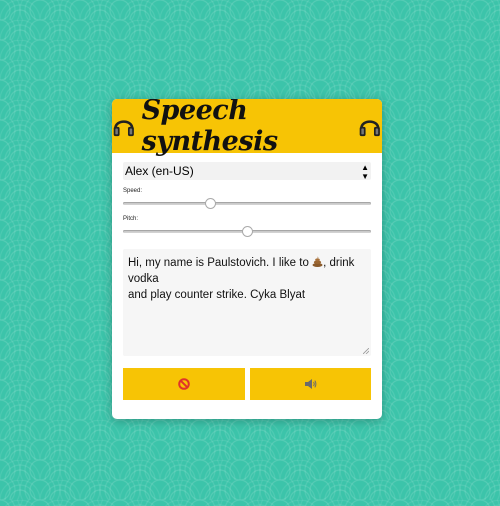 This screenshot has height=506, width=500. I want to click on speaker-icon, so click(310, 384).